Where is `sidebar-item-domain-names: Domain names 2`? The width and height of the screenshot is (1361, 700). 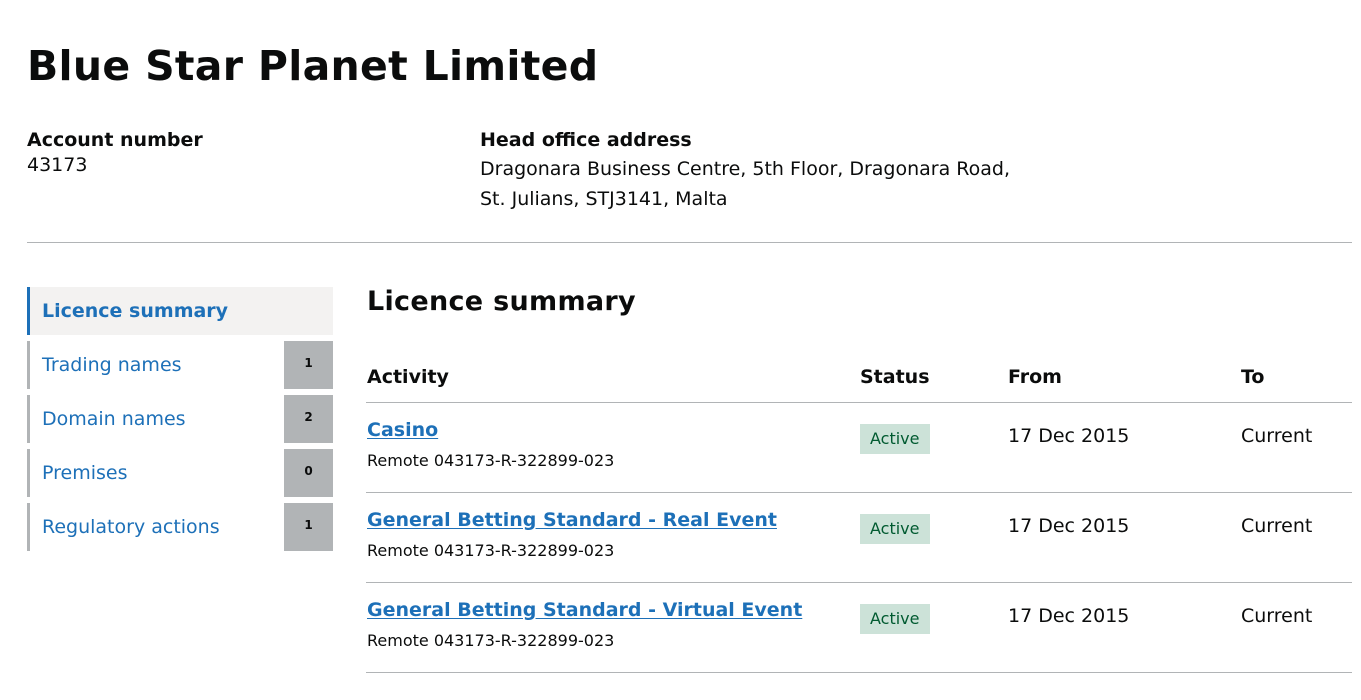 sidebar-item-domain-names: Domain names 2 is located at coordinates (180, 419).